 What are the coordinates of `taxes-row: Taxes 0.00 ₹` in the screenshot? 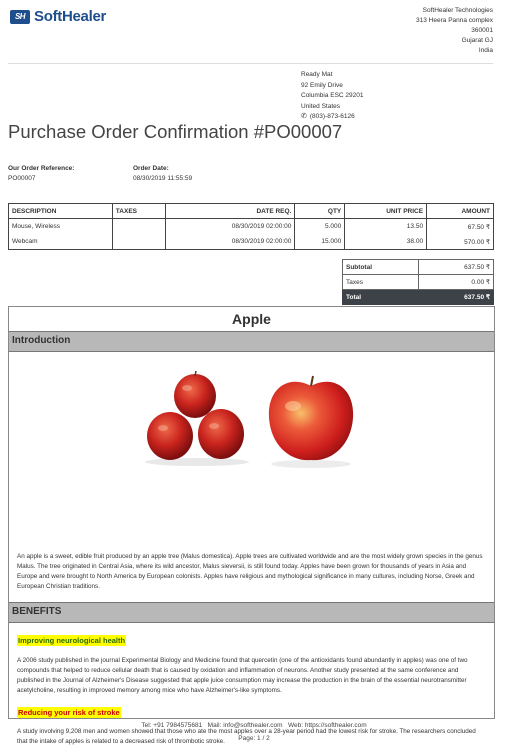 It's located at (418, 282).